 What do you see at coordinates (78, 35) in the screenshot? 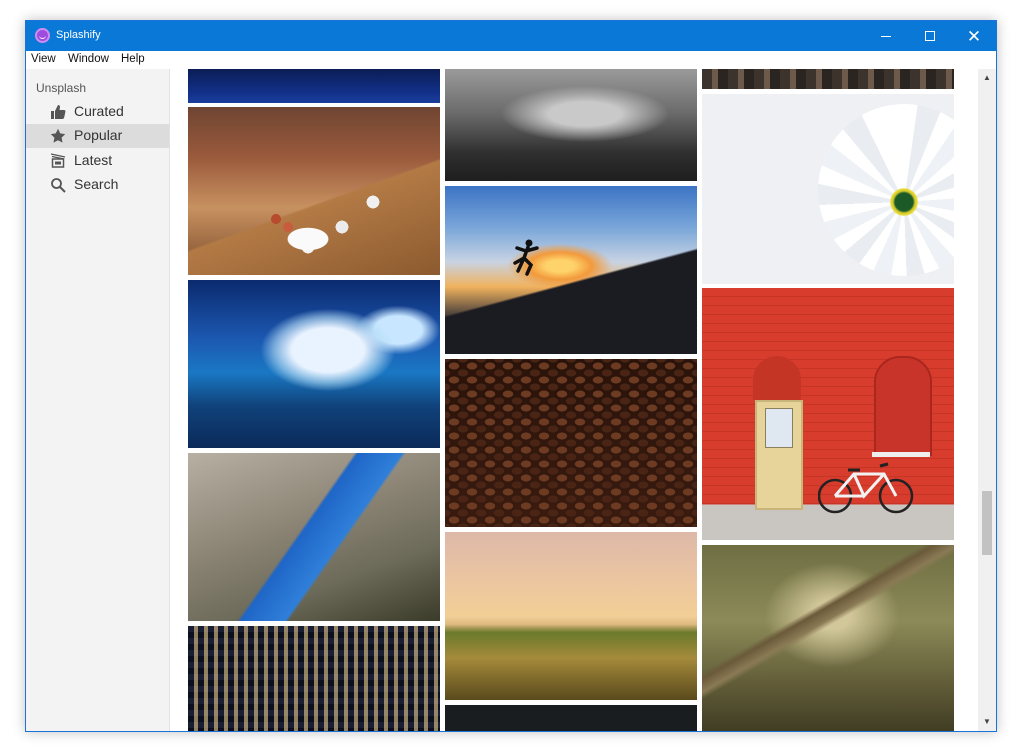
I see `app-title: Splashify` at bounding box center [78, 35].